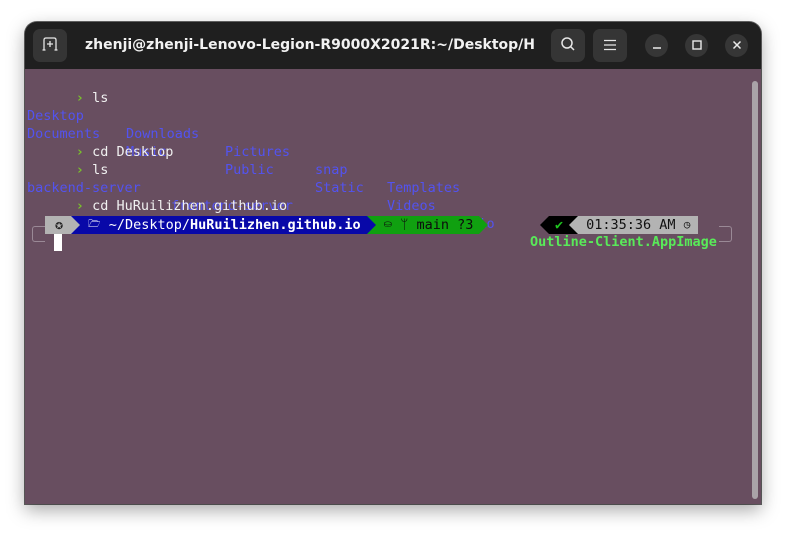  Describe the element at coordinates (58, 242) in the screenshot. I see `text-cursor` at that location.